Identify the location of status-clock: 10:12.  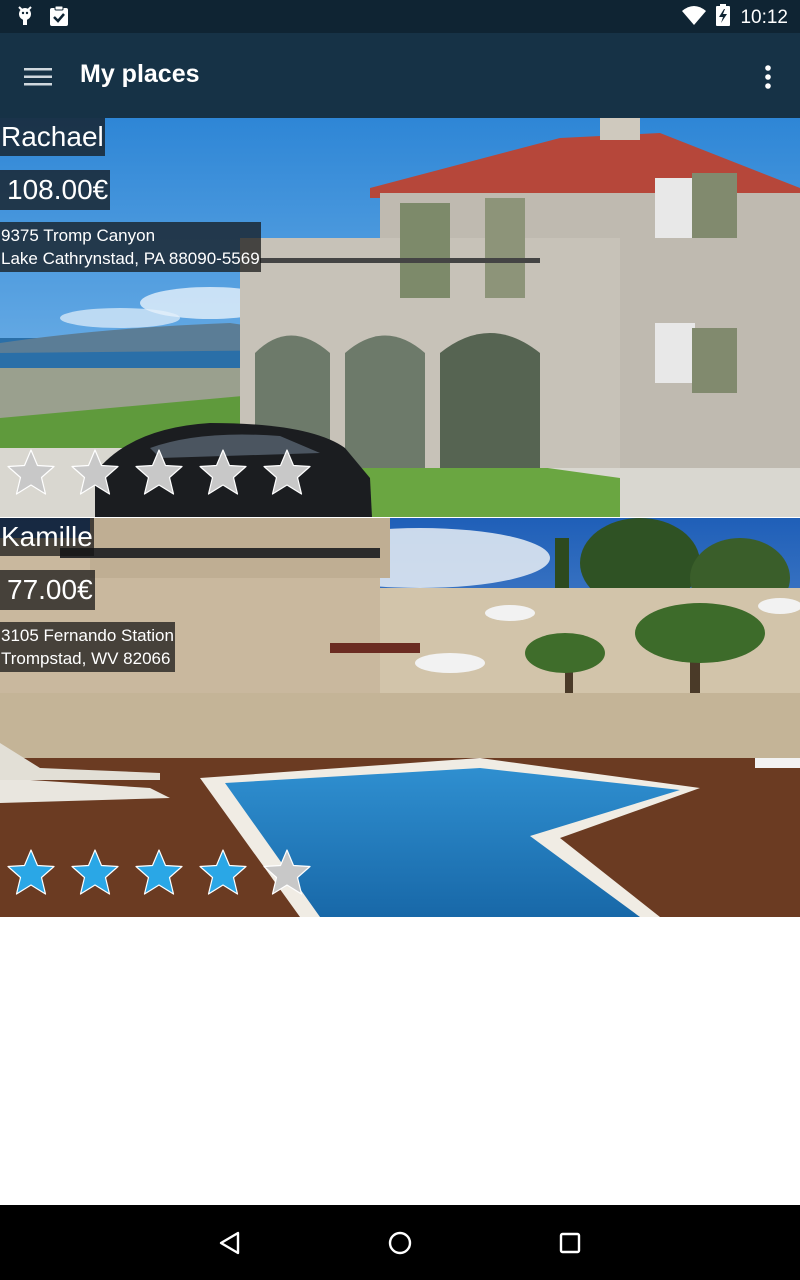
(764, 17).